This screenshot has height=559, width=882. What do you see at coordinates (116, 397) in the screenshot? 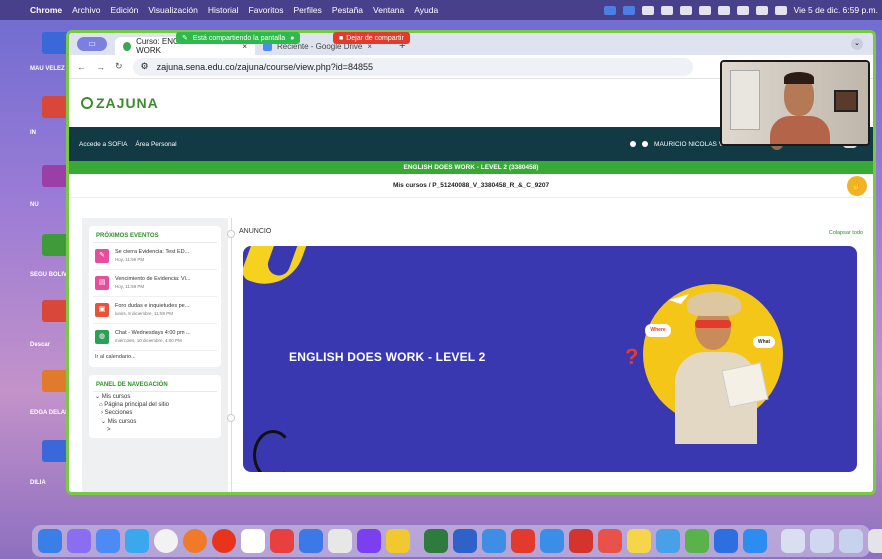
I see `nav-item-label: Mis cursos` at bounding box center [116, 397].